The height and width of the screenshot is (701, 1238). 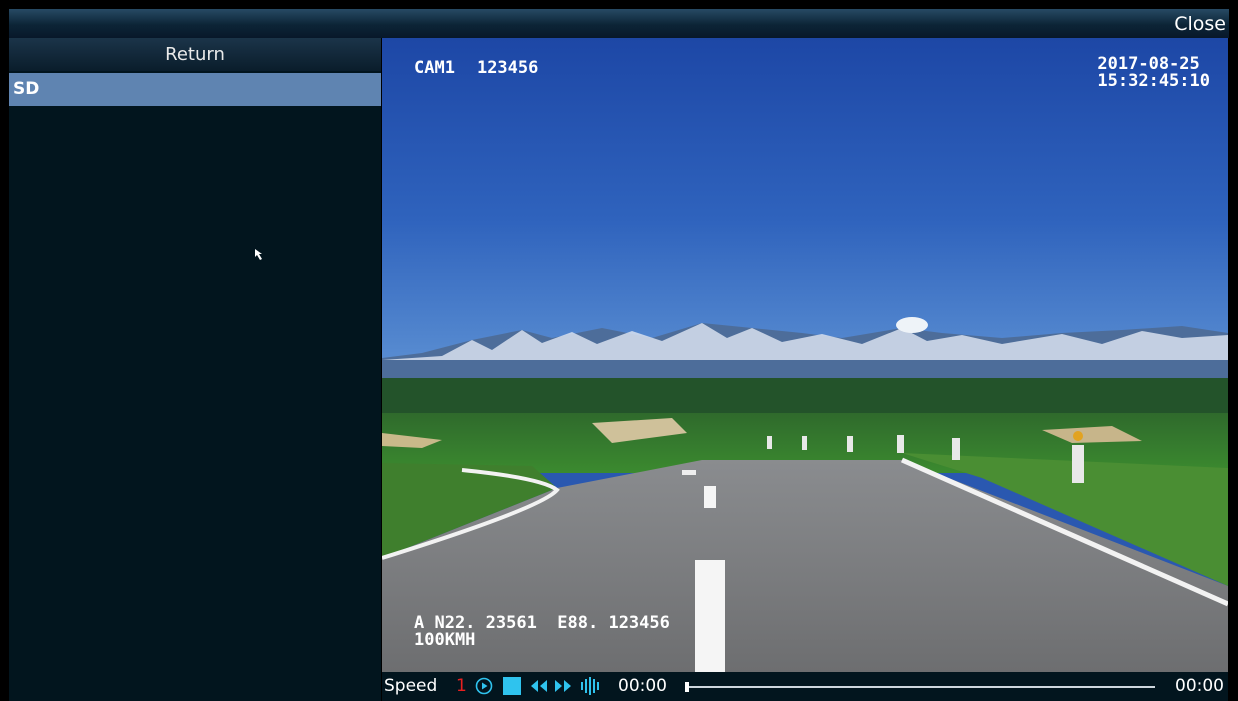 What do you see at coordinates (1199, 686) in the screenshot?
I see `total-time: 00:00` at bounding box center [1199, 686].